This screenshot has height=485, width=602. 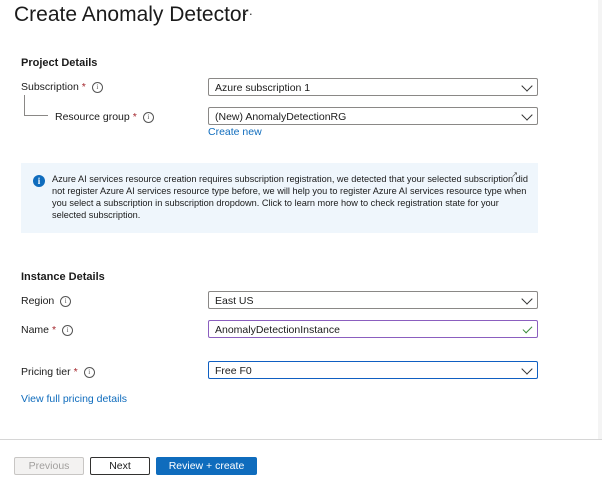 I want to click on subscription-dropdown: Azure subscription 1, so click(x=373, y=87).